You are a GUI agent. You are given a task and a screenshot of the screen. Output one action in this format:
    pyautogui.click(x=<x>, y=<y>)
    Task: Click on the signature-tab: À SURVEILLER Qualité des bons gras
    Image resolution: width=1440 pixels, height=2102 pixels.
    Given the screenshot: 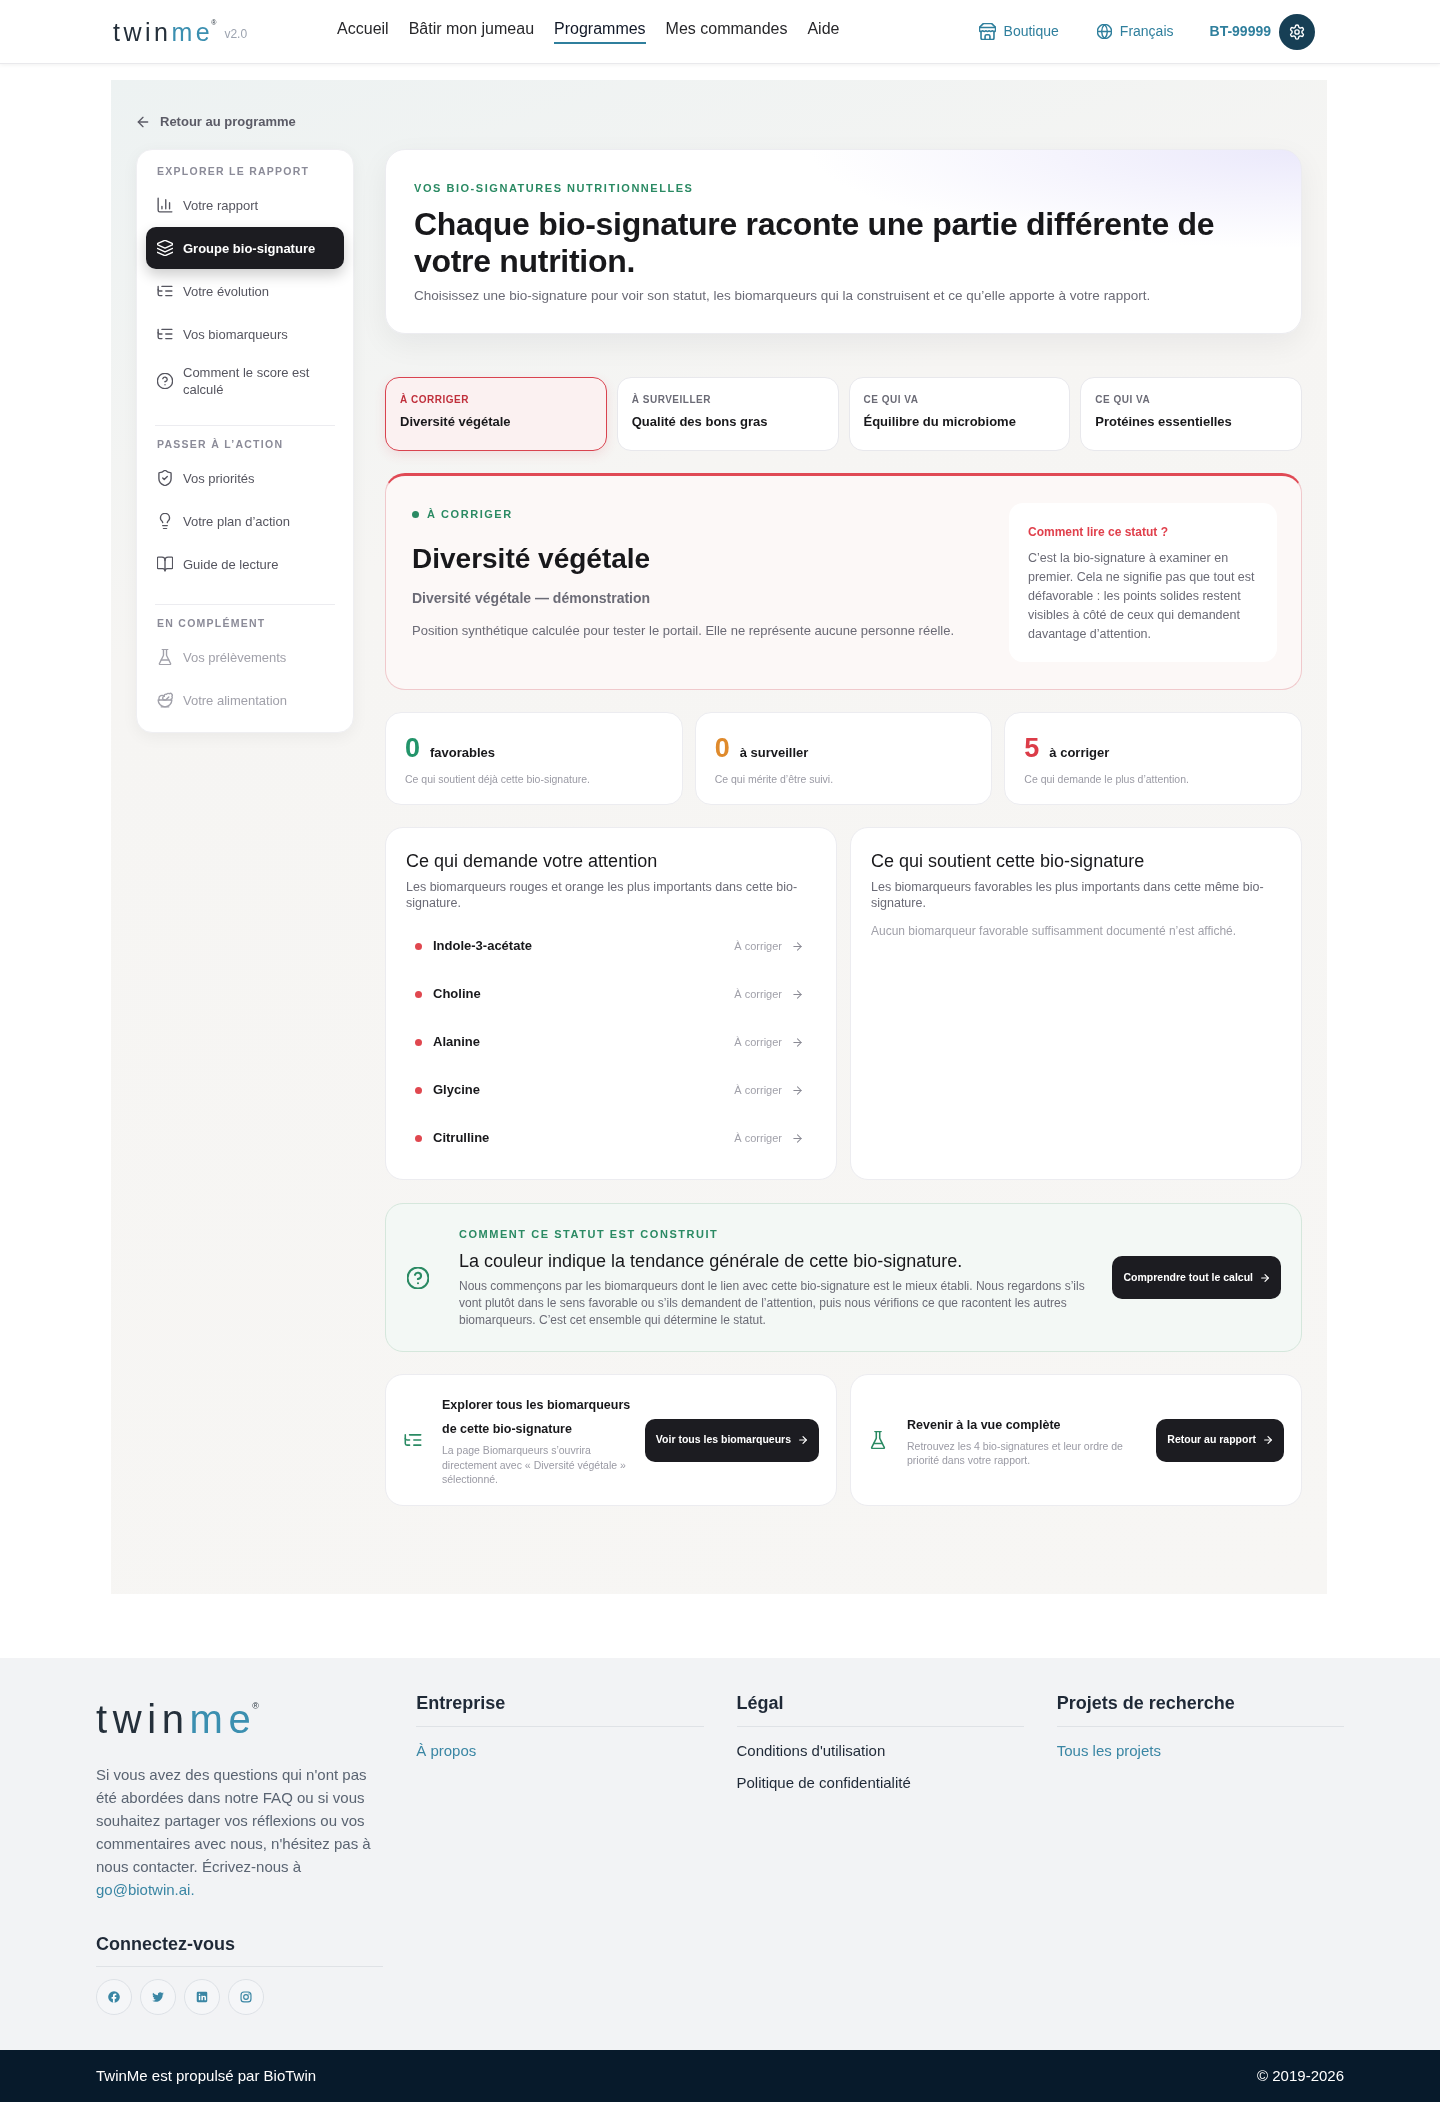 What is the action you would take?
    pyautogui.click(x=727, y=414)
    